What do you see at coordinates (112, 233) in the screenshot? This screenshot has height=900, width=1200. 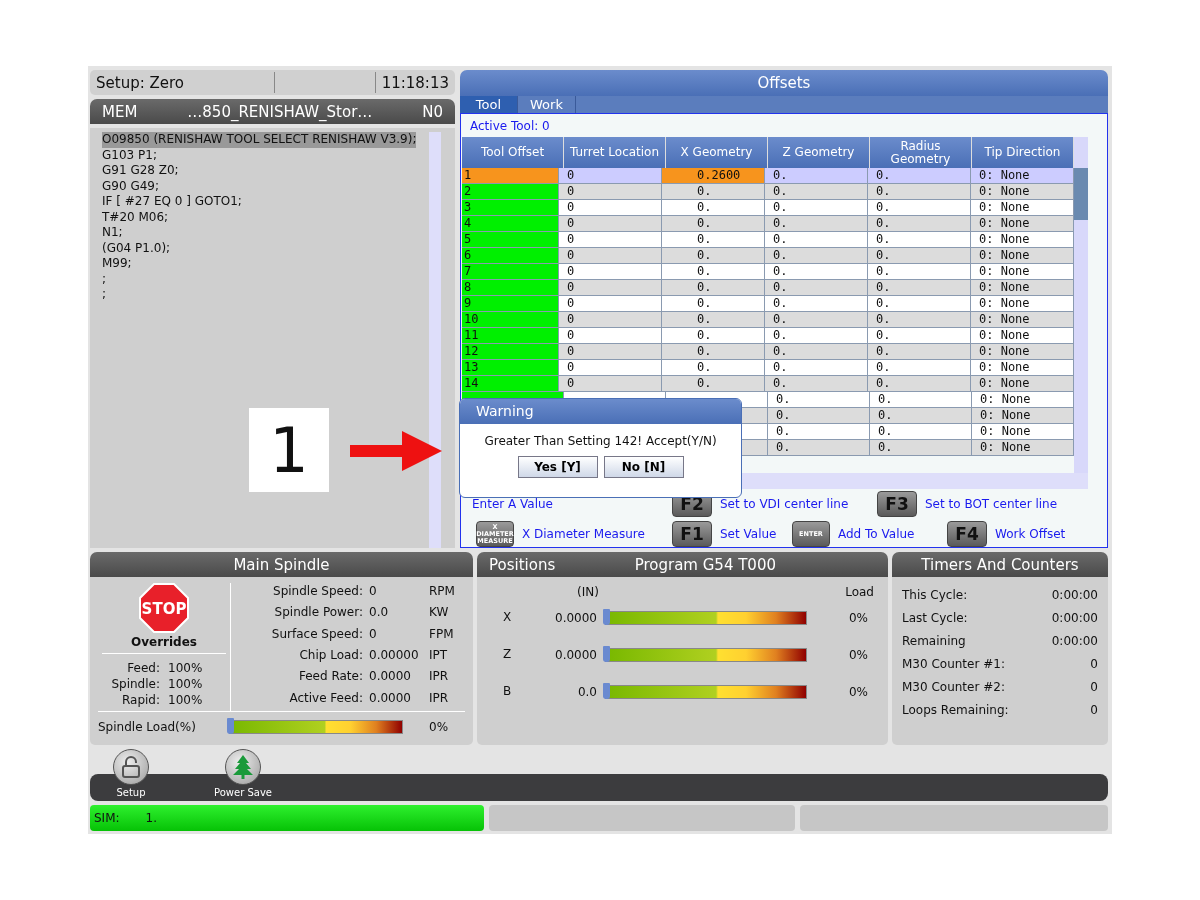 I see `code-line: N1;` at bounding box center [112, 233].